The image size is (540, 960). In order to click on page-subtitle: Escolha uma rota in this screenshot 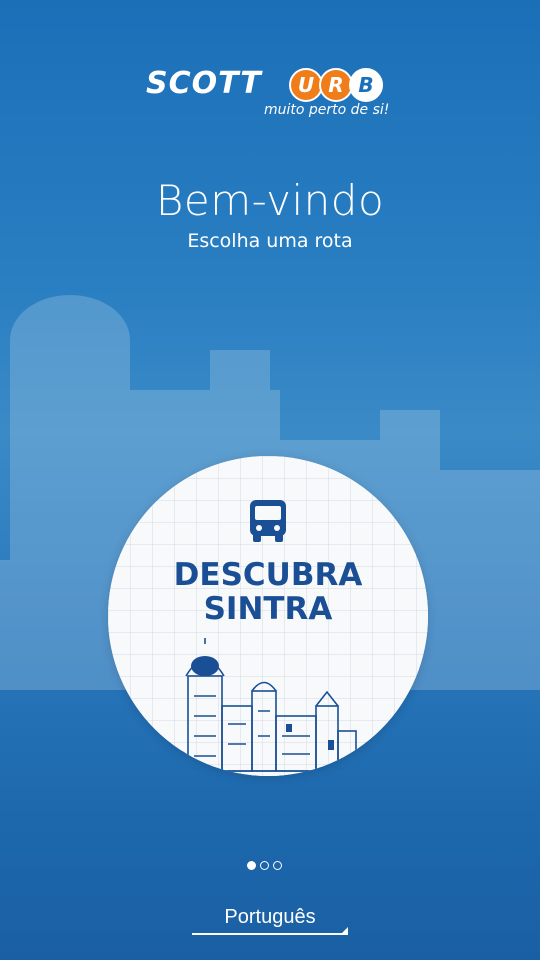, I will do `click(270, 241)`.